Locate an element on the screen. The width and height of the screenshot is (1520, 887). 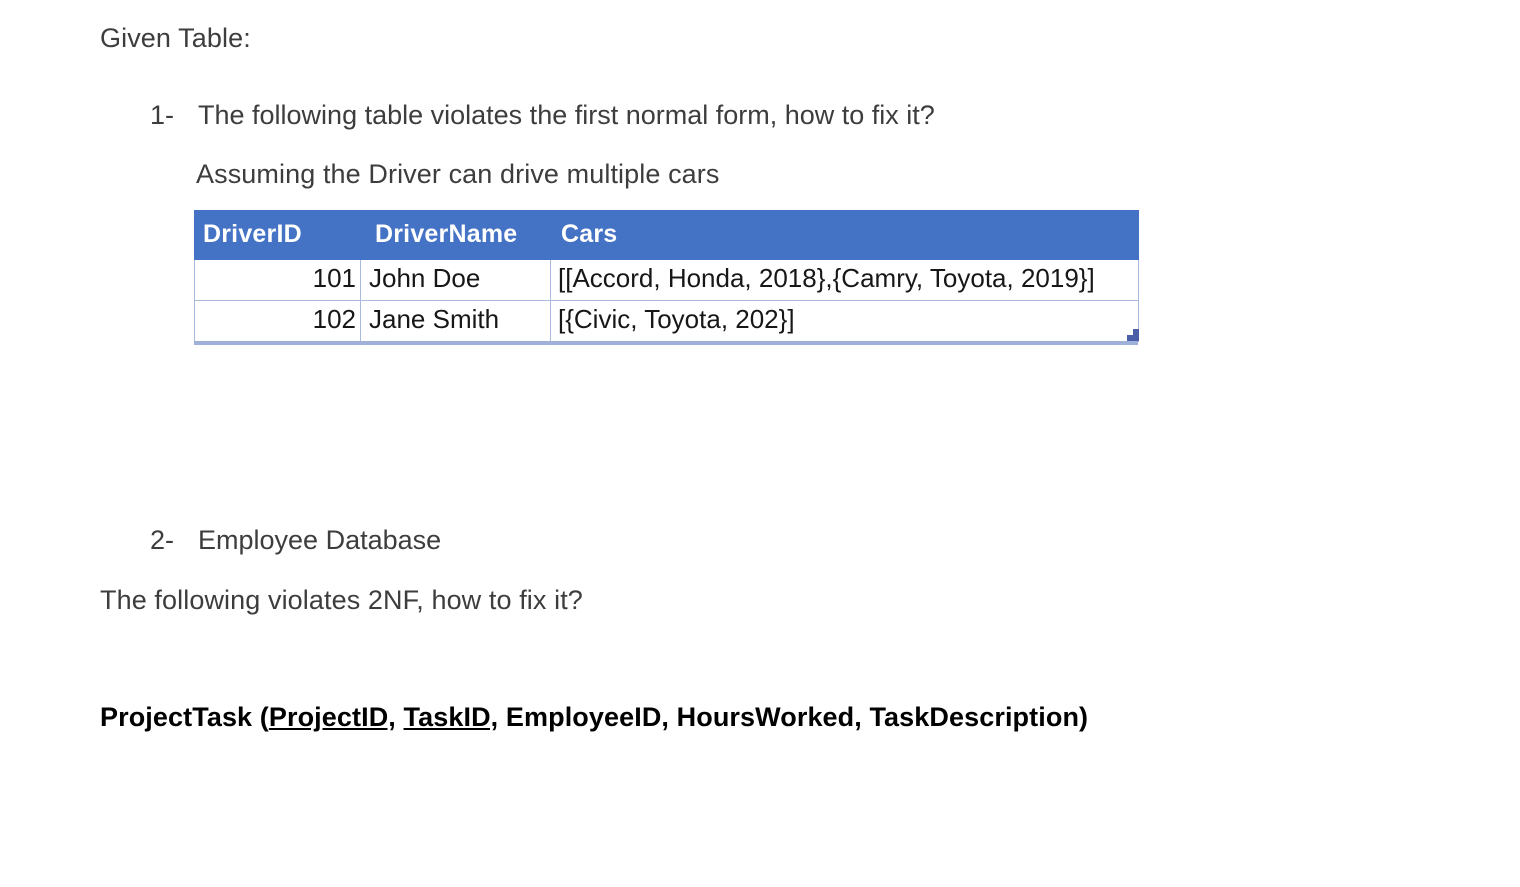
cell-drivername: Jane Smith is located at coordinates (455, 321).